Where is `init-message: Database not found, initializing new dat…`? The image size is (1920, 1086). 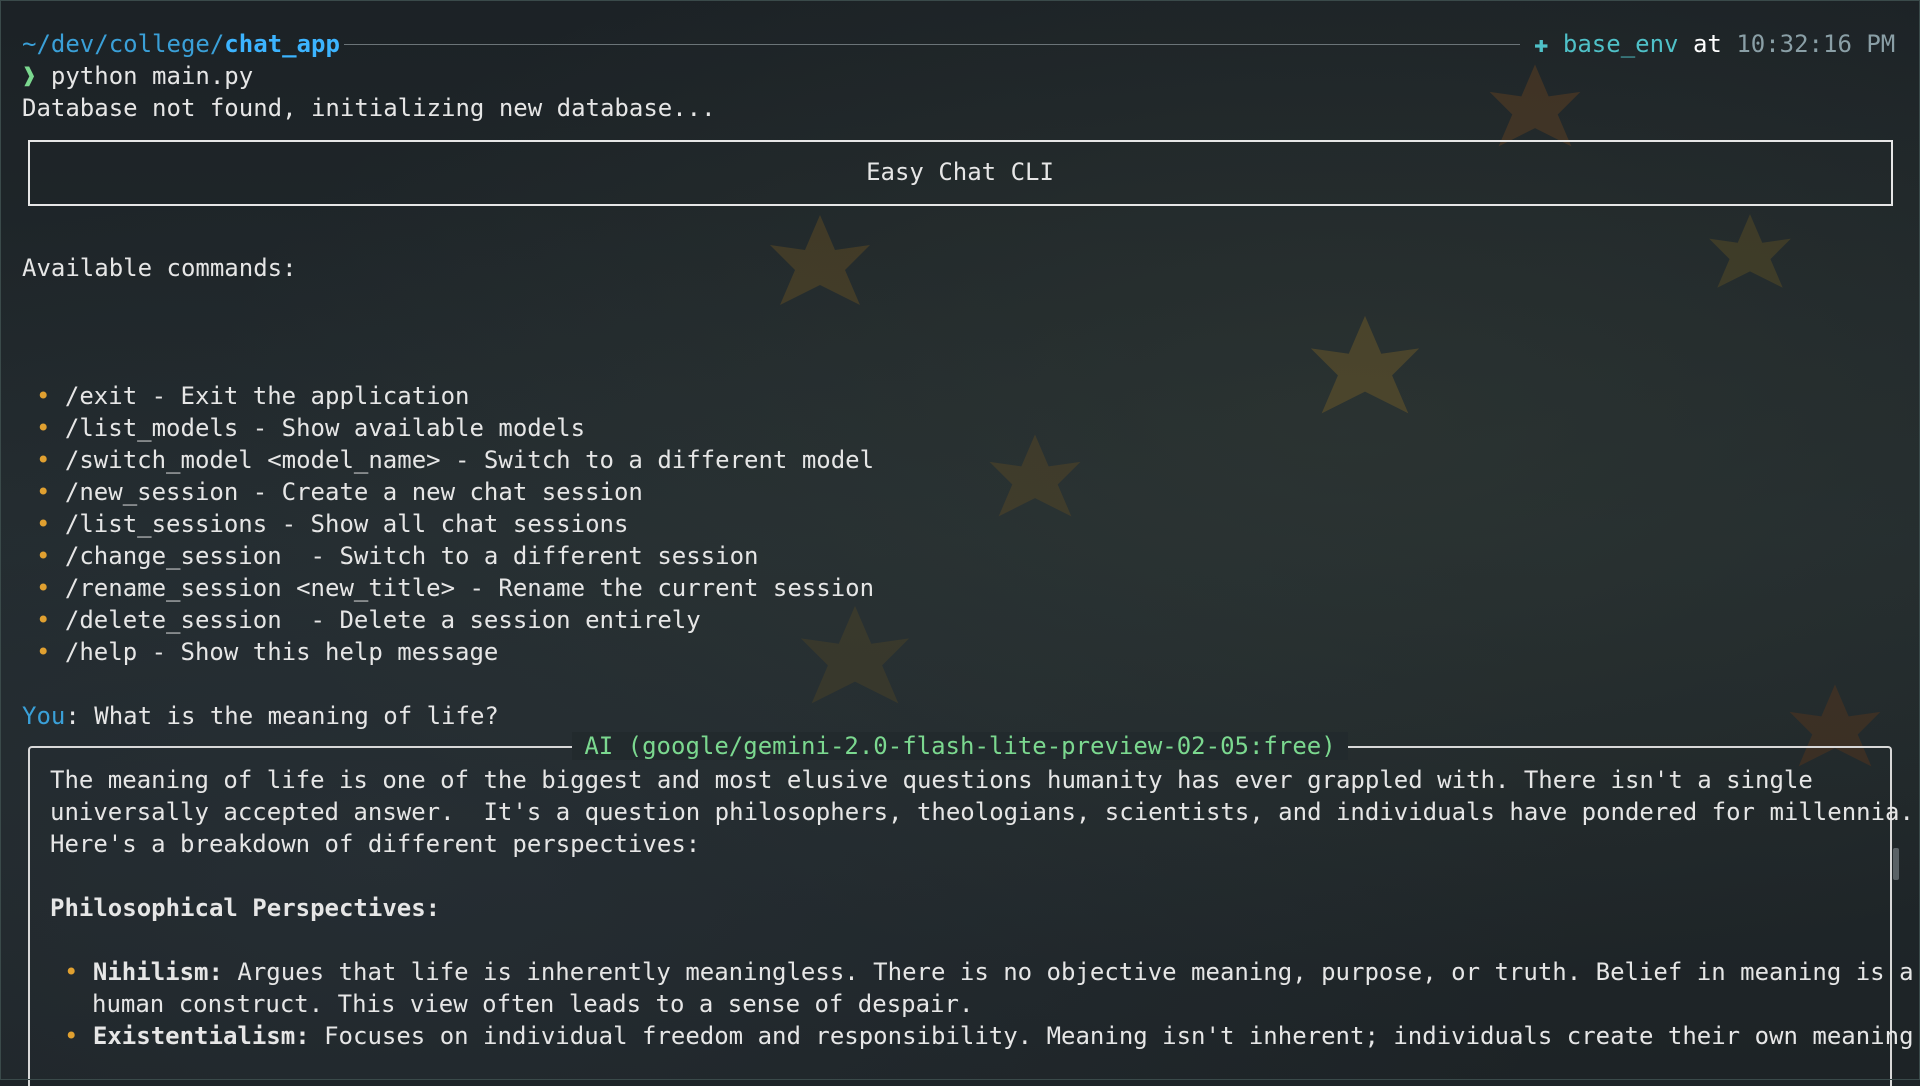
init-message: Database not found, initializing new dat… is located at coordinates (369, 108).